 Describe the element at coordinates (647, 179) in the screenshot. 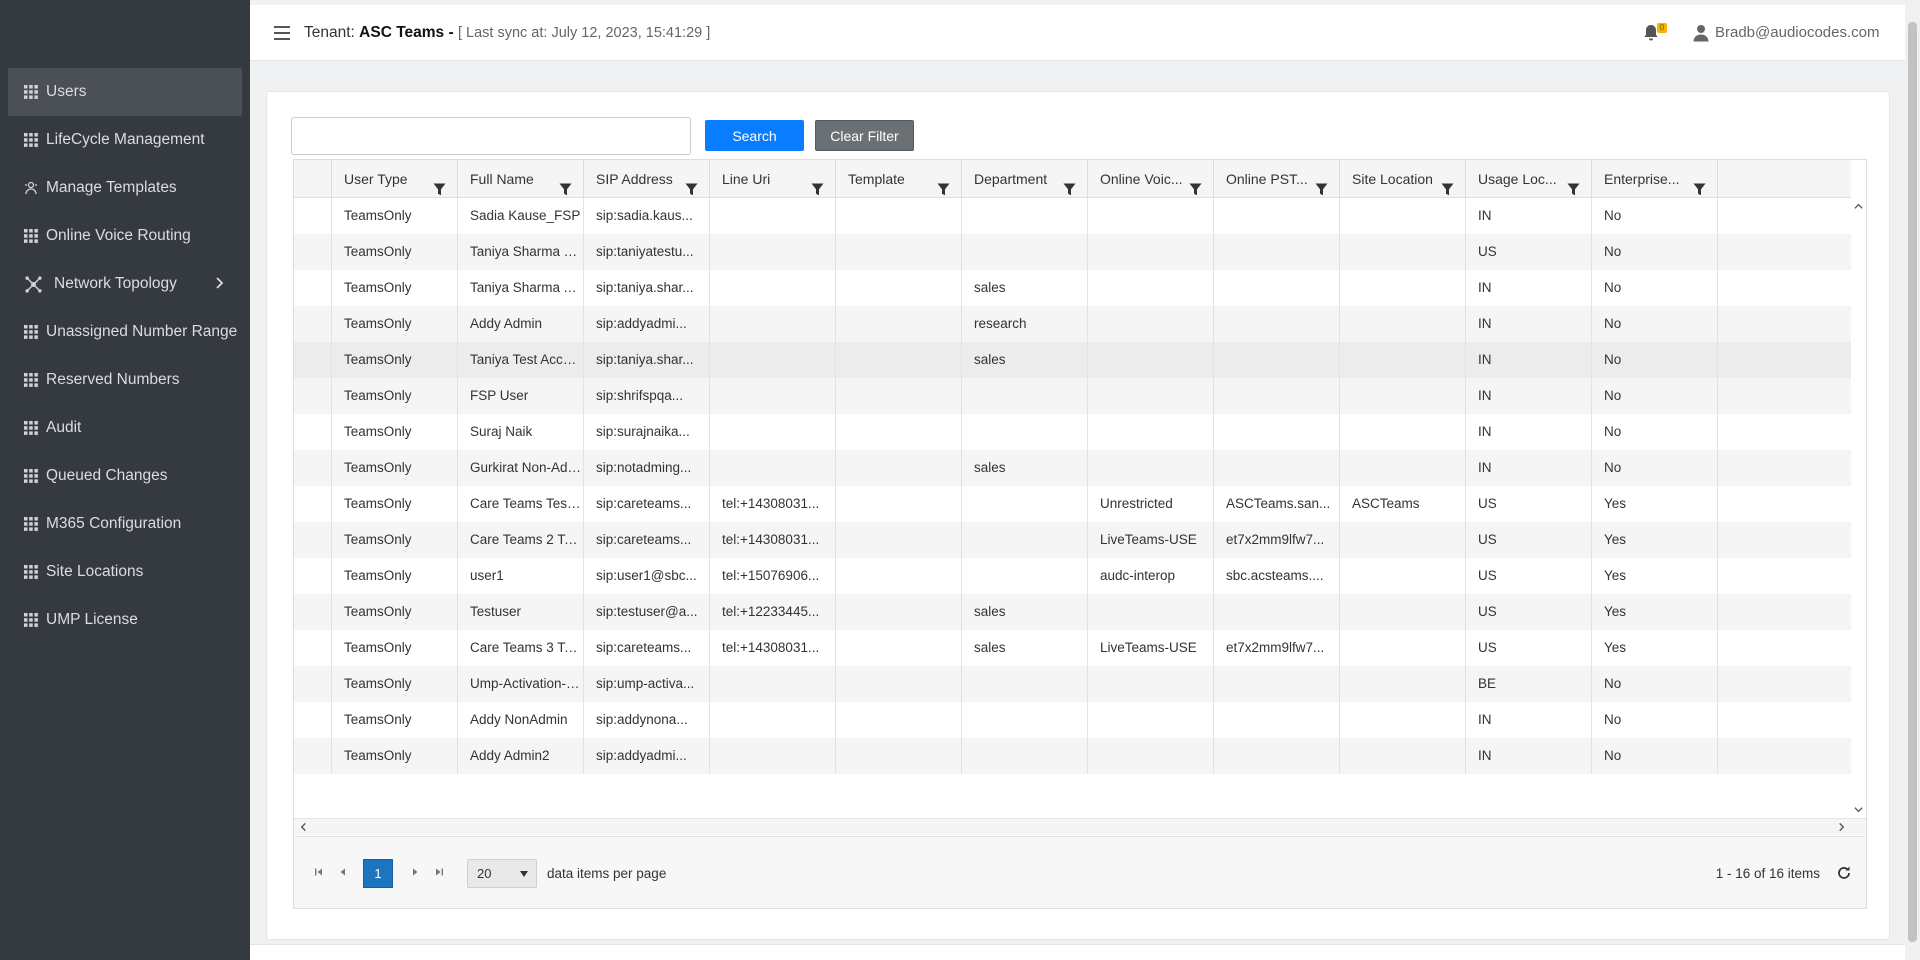

I see `column-header: SIP Address` at that location.